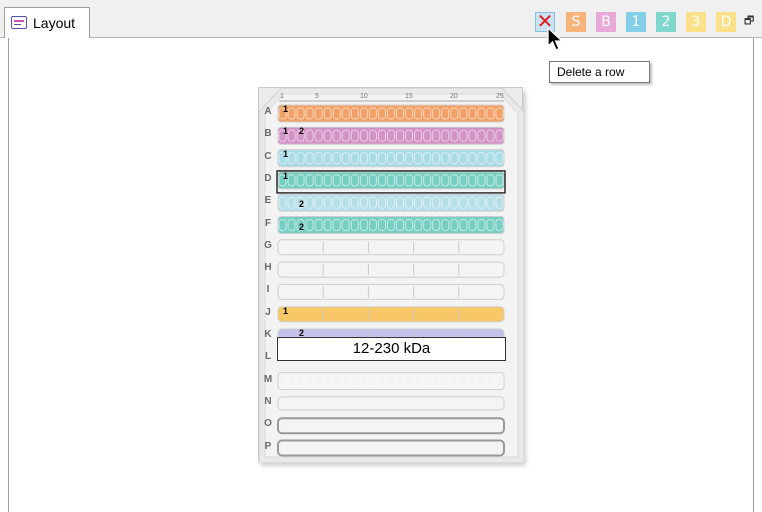  What do you see at coordinates (500, 96) in the screenshot?
I see `ruler-tick-label: 25` at bounding box center [500, 96].